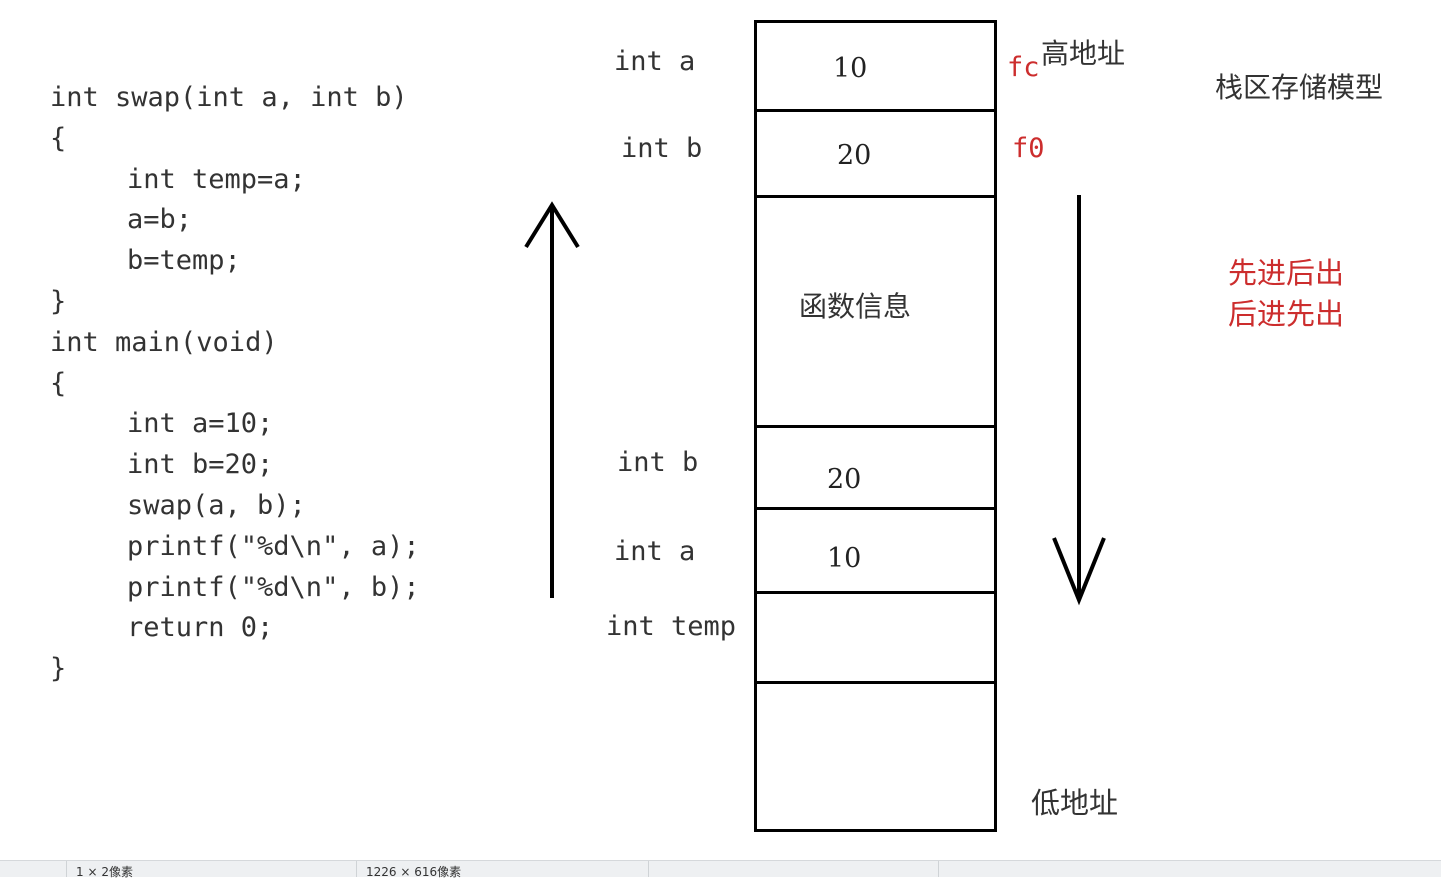 This screenshot has height=880, width=1441. Describe the element at coordinates (658, 462) in the screenshot. I see `stack-label-mid-b: int b` at that location.